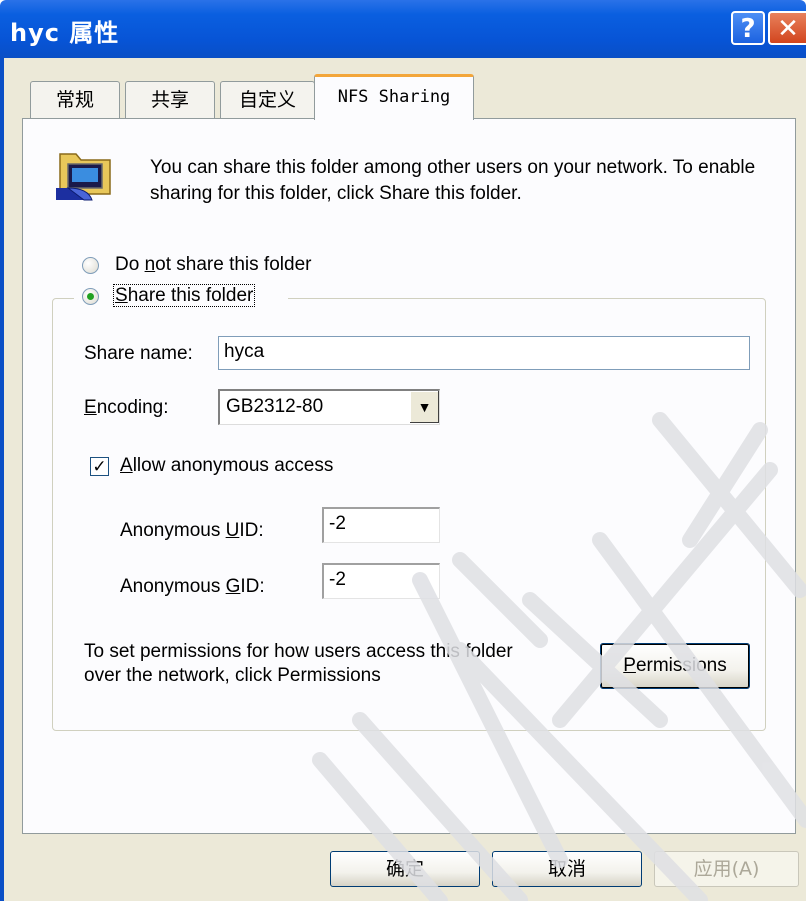  I want to click on ok-button: 确定, so click(405, 869).